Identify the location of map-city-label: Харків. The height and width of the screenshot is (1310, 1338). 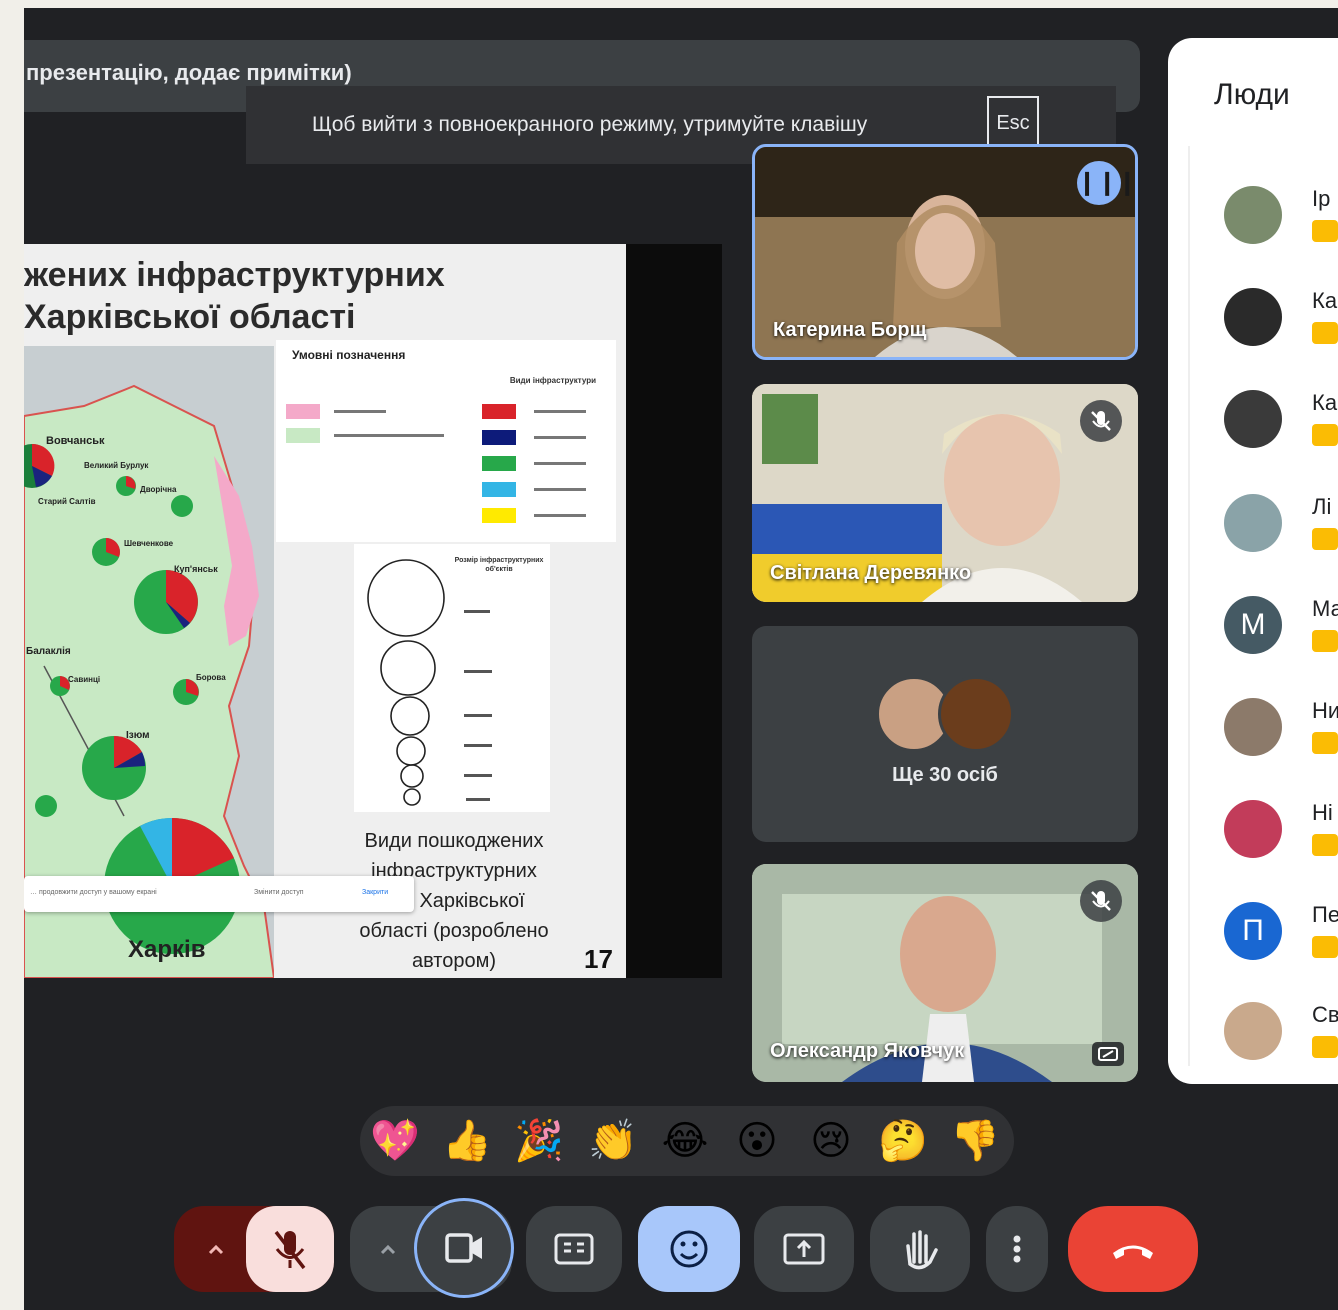
(167, 949).